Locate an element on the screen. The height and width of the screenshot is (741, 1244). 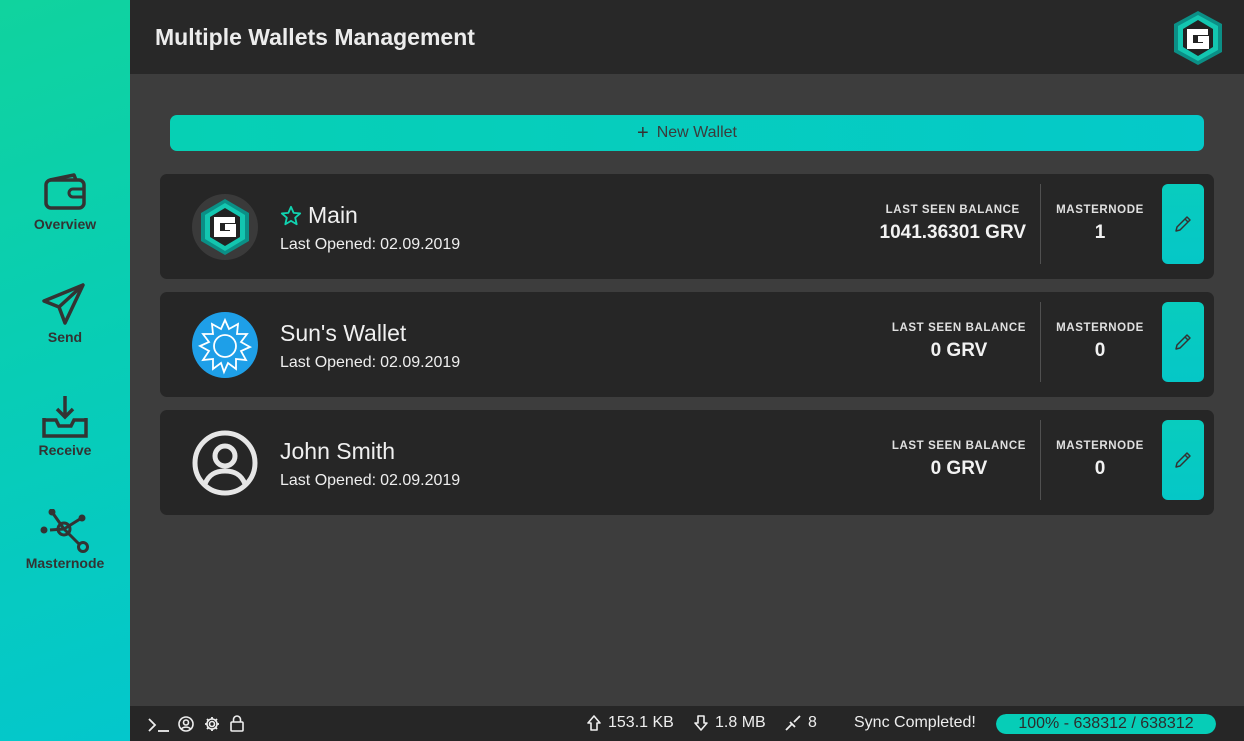
sun-icon is located at coordinates (225, 345).